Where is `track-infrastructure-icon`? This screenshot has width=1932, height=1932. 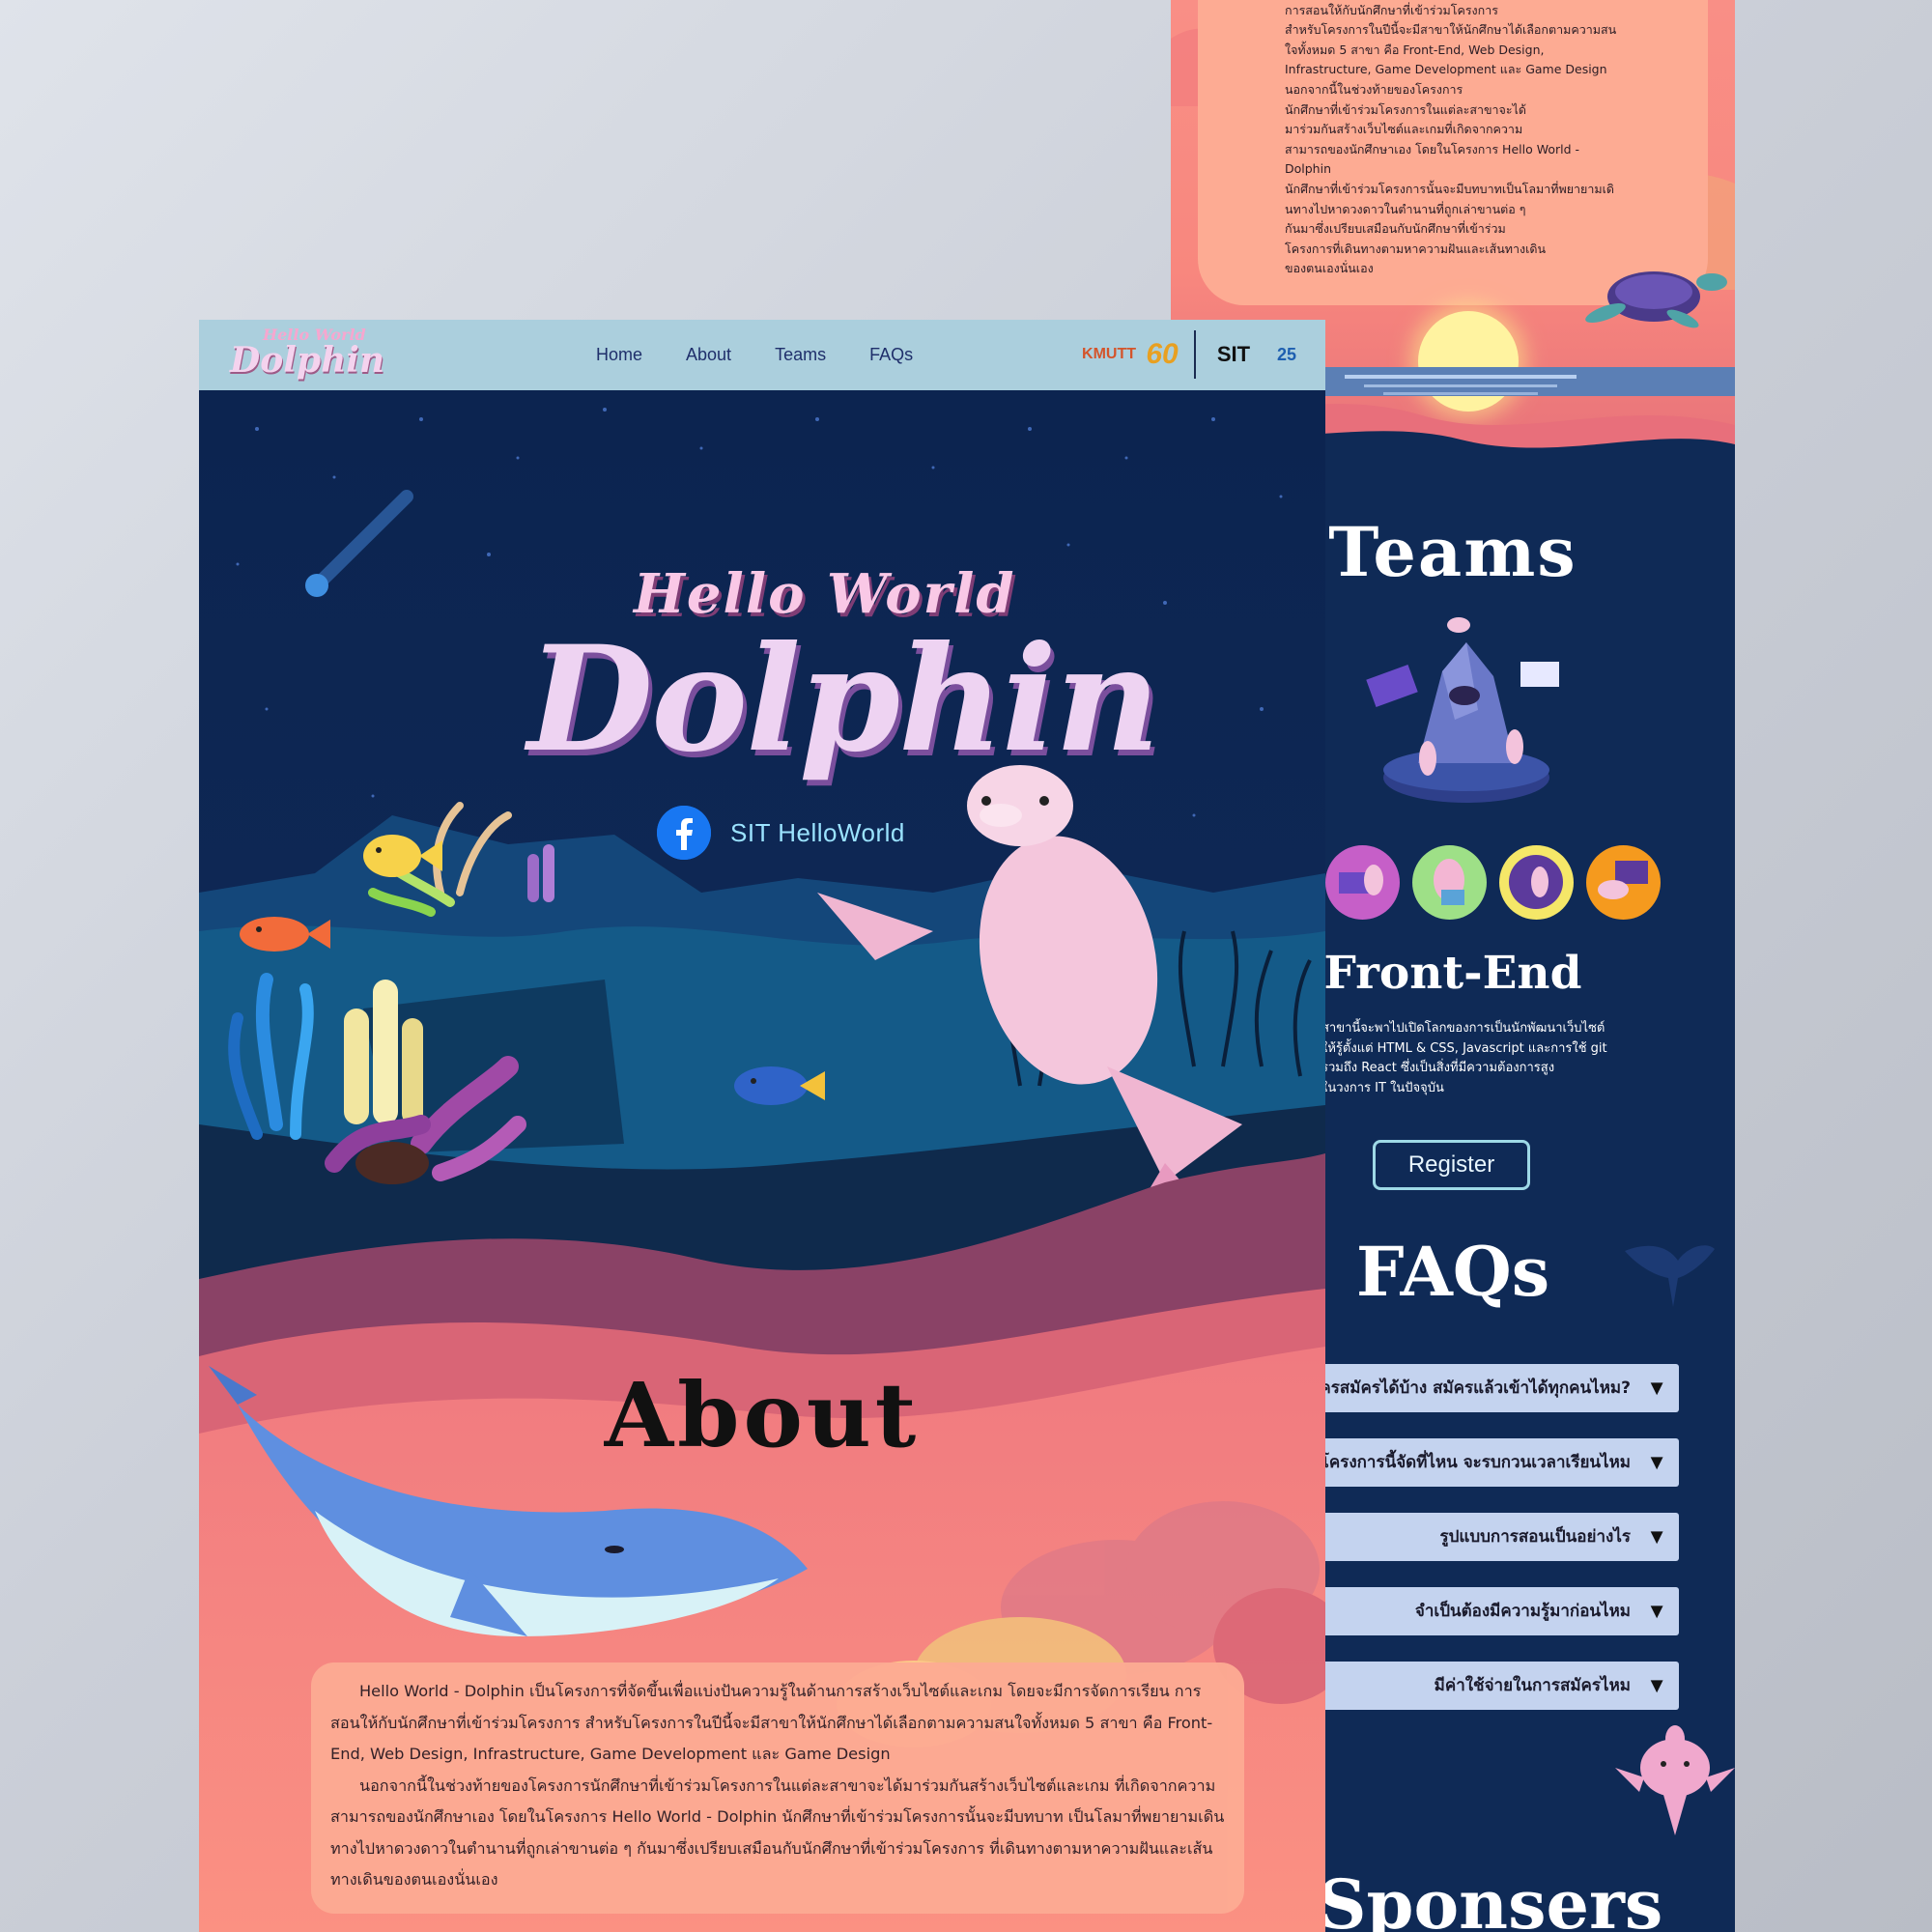 track-infrastructure-icon is located at coordinates (1536, 882).